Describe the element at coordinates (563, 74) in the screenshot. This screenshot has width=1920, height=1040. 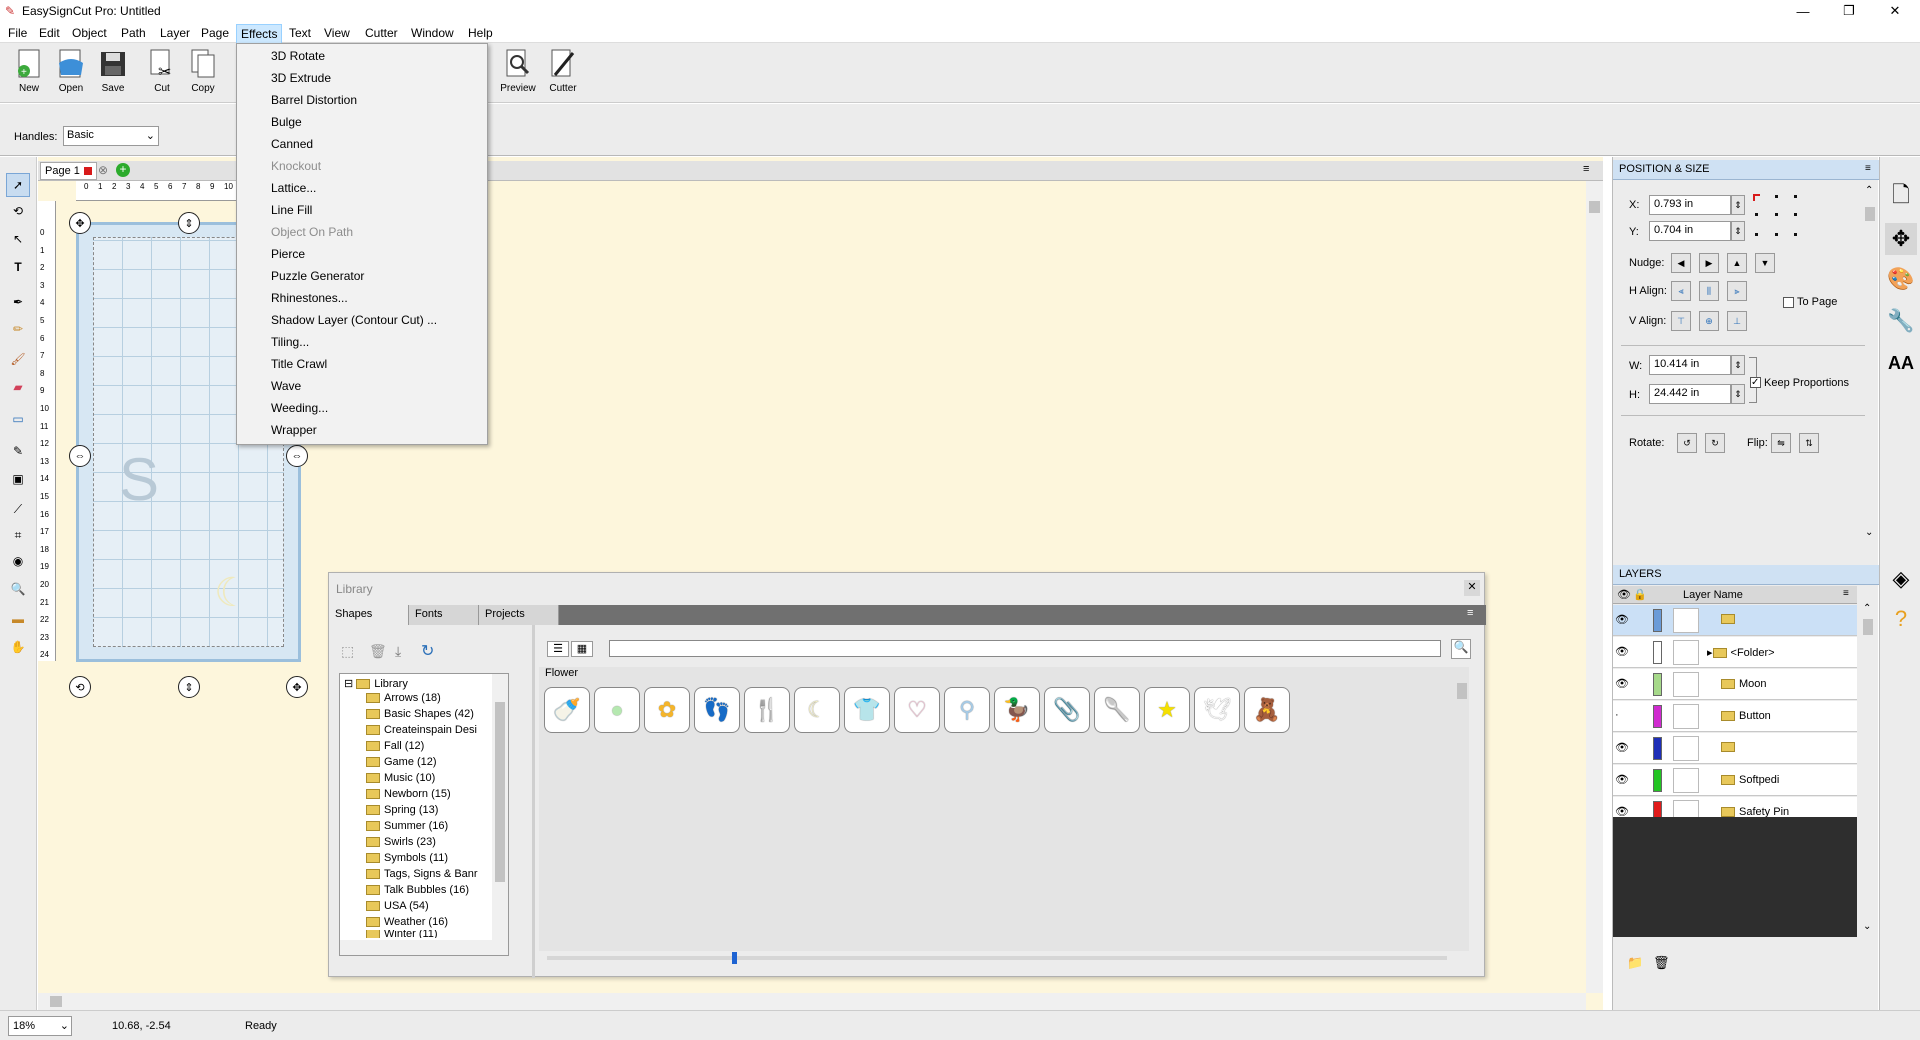
I see `cutter-button: Cutter` at that location.